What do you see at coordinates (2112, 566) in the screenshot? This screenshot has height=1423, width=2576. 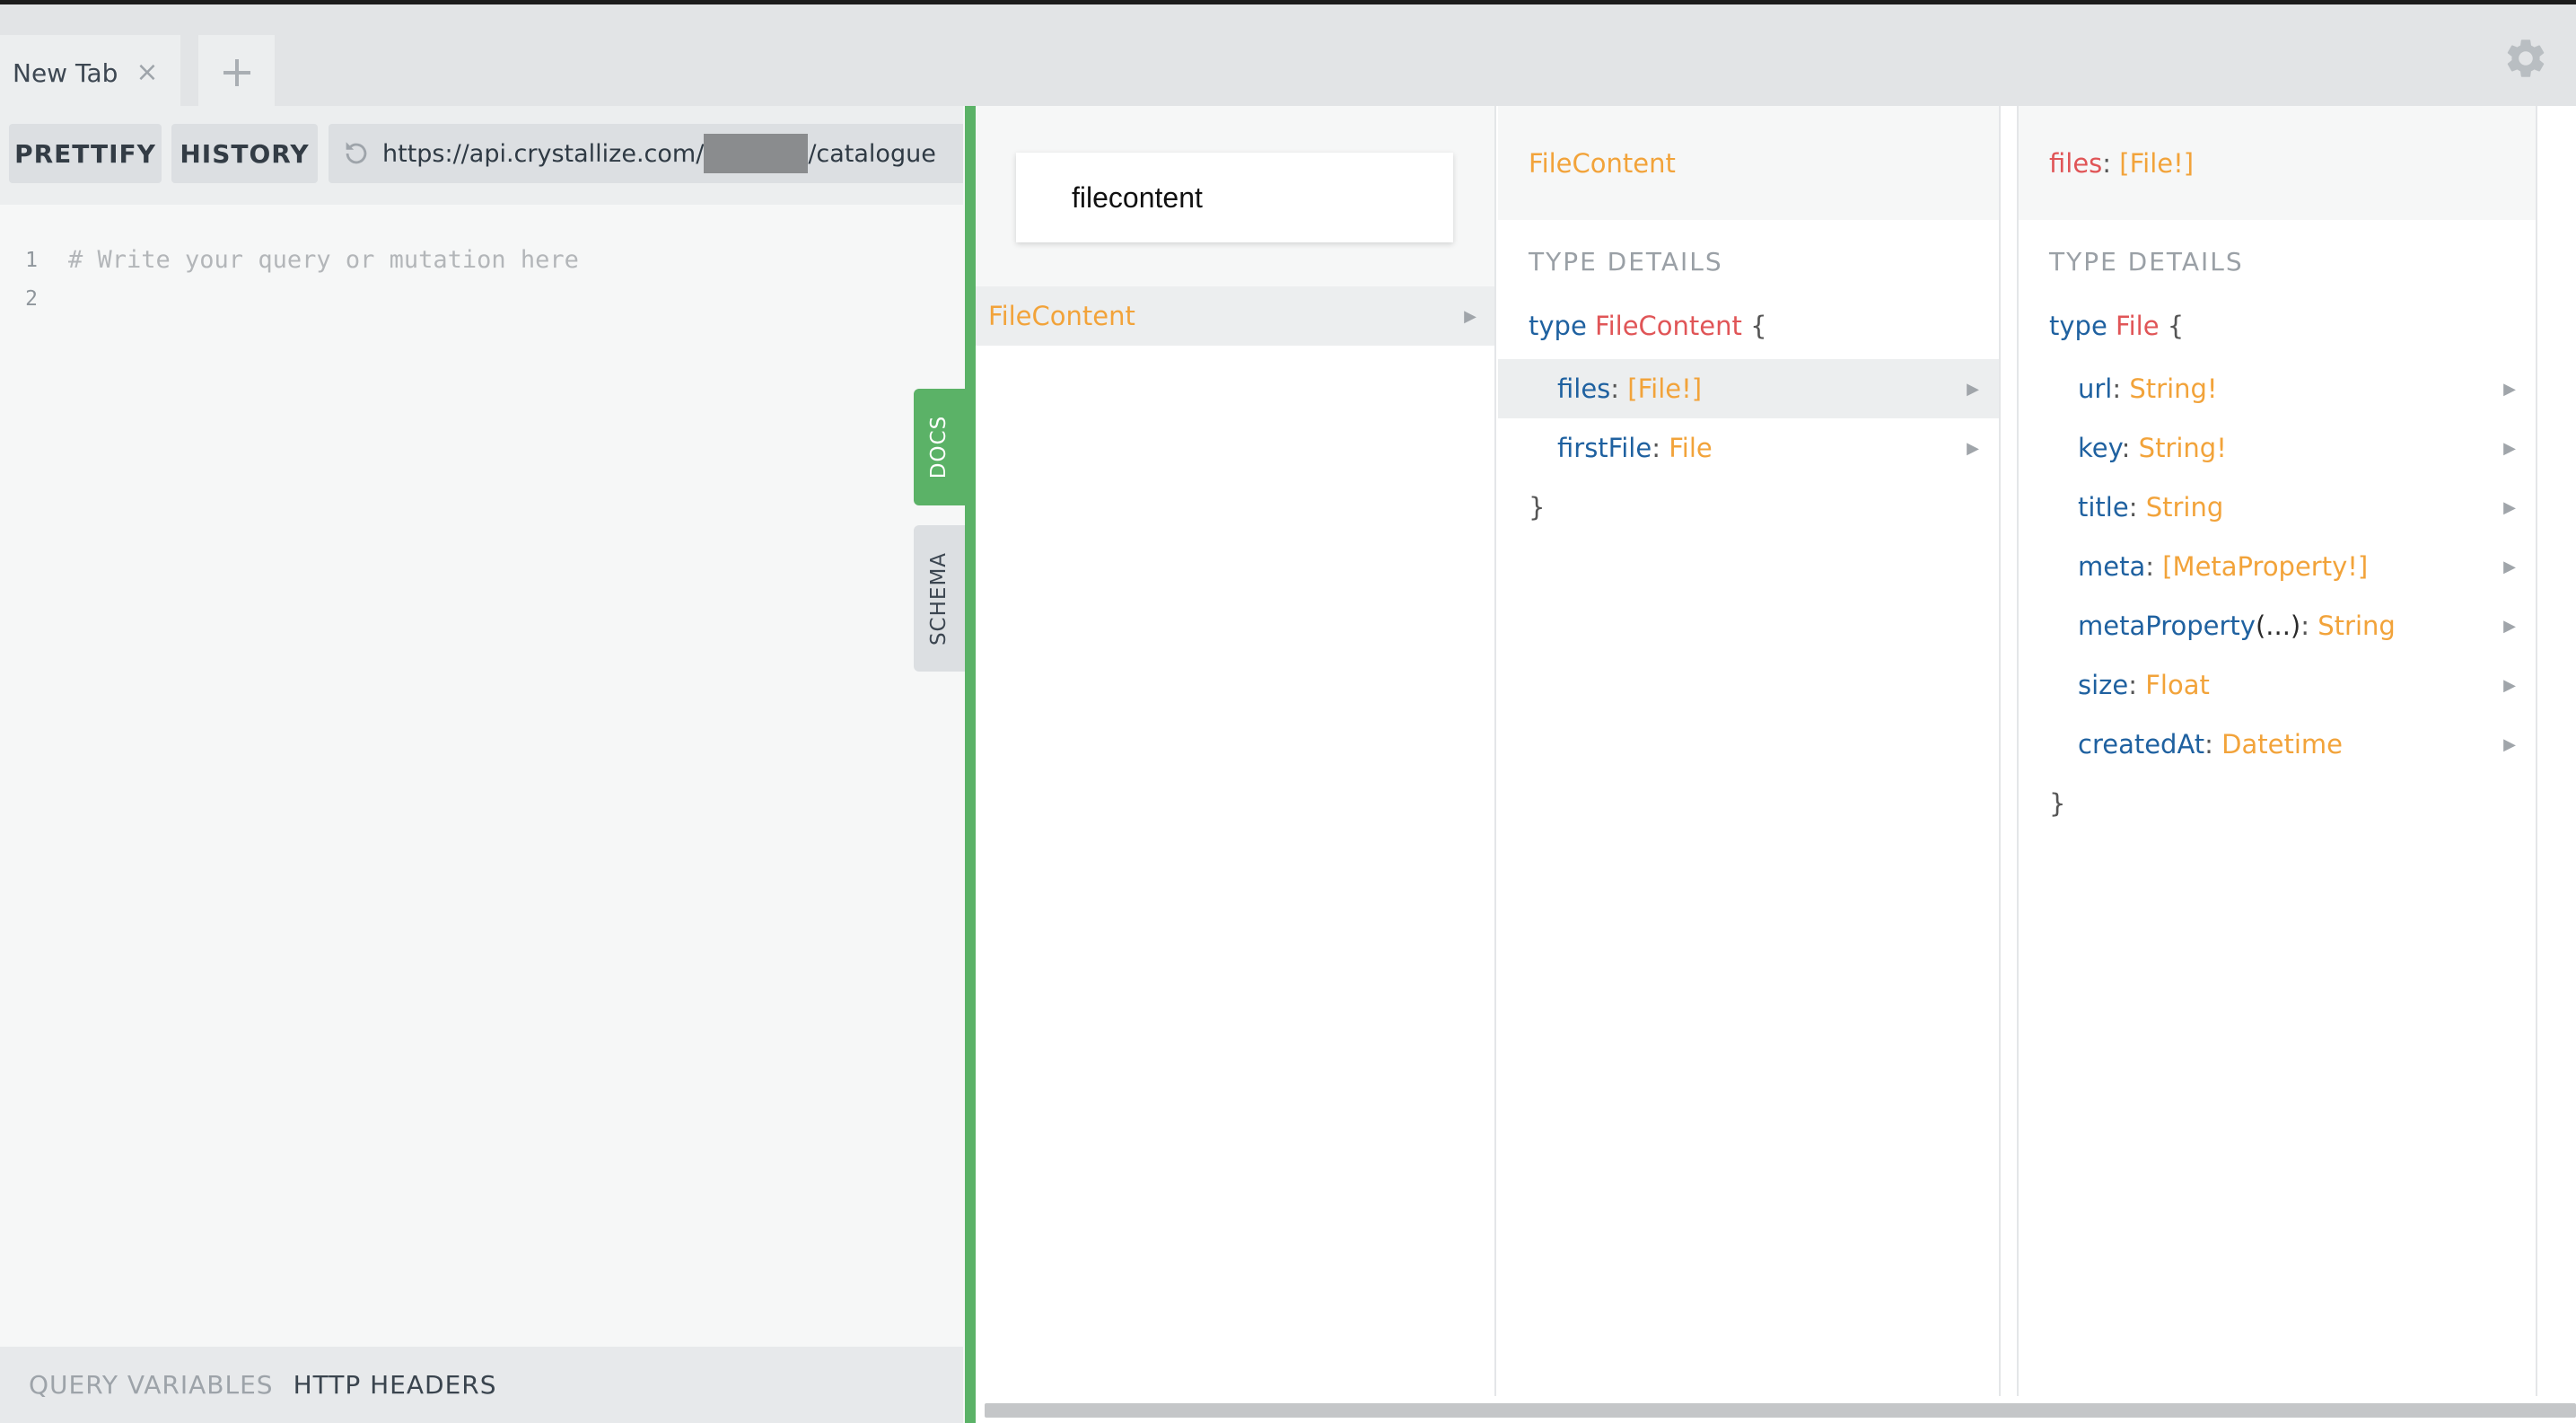 I see `field-name: meta` at bounding box center [2112, 566].